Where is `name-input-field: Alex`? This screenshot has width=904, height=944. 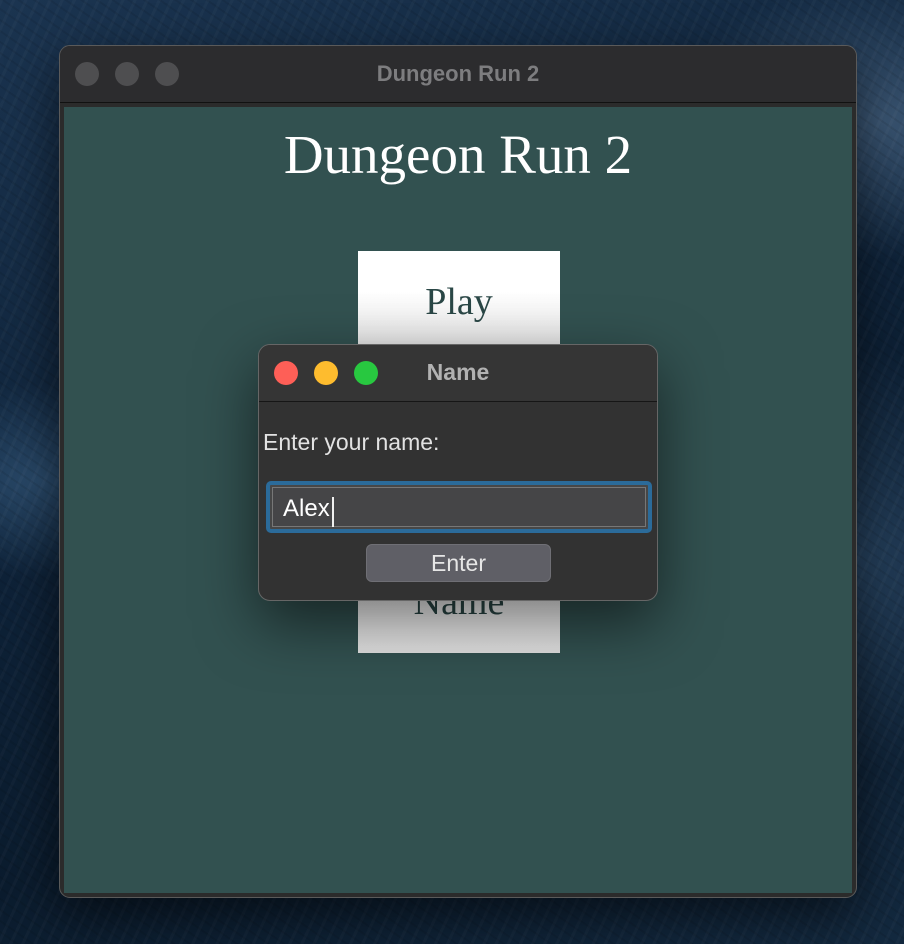
name-input-field: Alex is located at coordinates (459, 507).